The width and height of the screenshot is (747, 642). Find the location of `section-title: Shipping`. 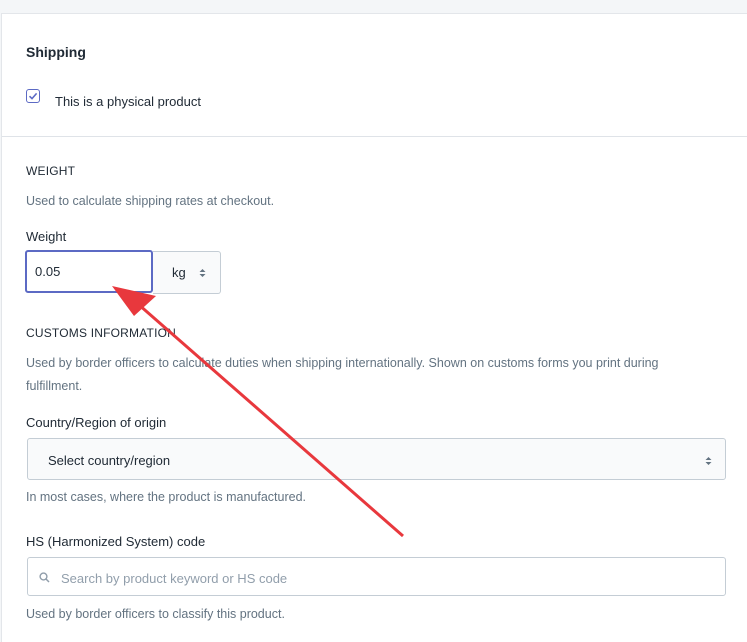

section-title: Shipping is located at coordinates (56, 52).